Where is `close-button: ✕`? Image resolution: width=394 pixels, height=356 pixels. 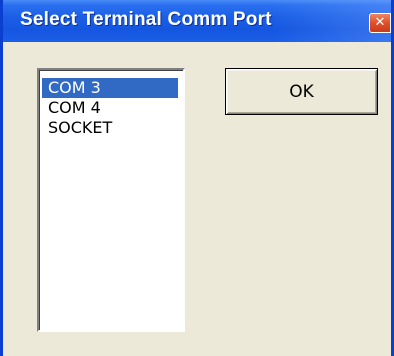
close-button: ✕ is located at coordinates (380, 23).